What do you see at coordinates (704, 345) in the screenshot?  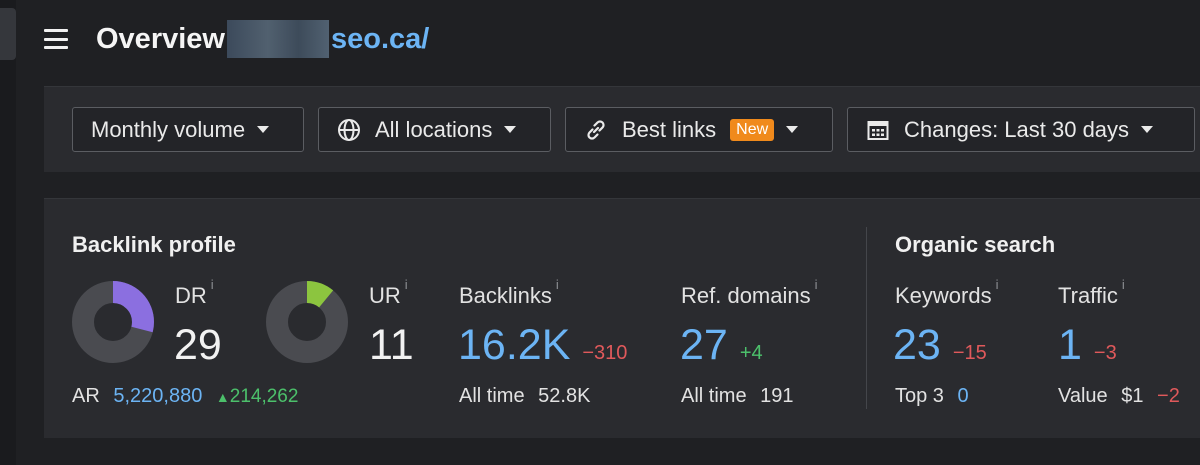 I see `ref-domains-value: 27` at bounding box center [704, 345].